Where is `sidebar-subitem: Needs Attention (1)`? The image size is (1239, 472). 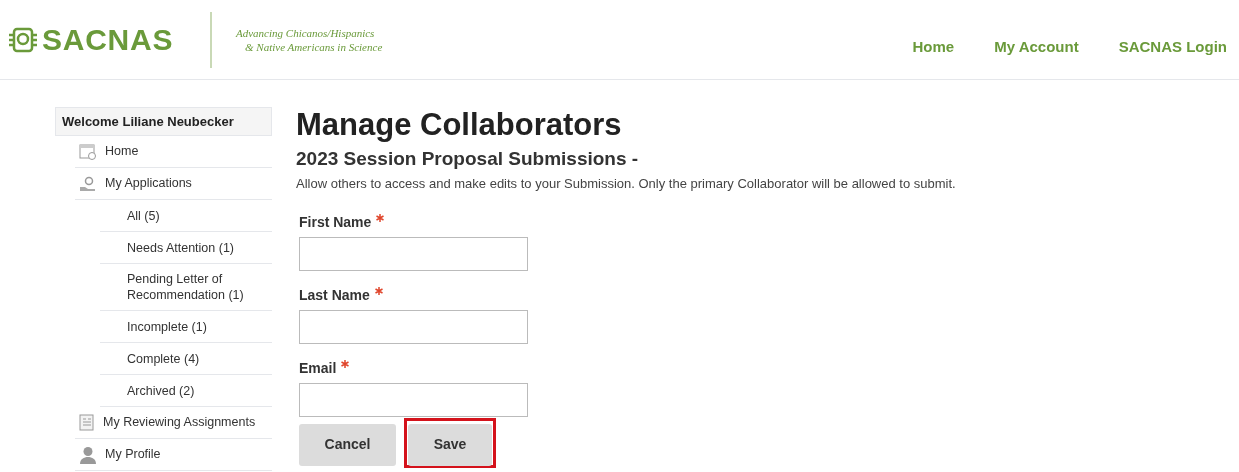 sidebar-subitem: Needs Attention (1) is located at coordinates (189, 247).